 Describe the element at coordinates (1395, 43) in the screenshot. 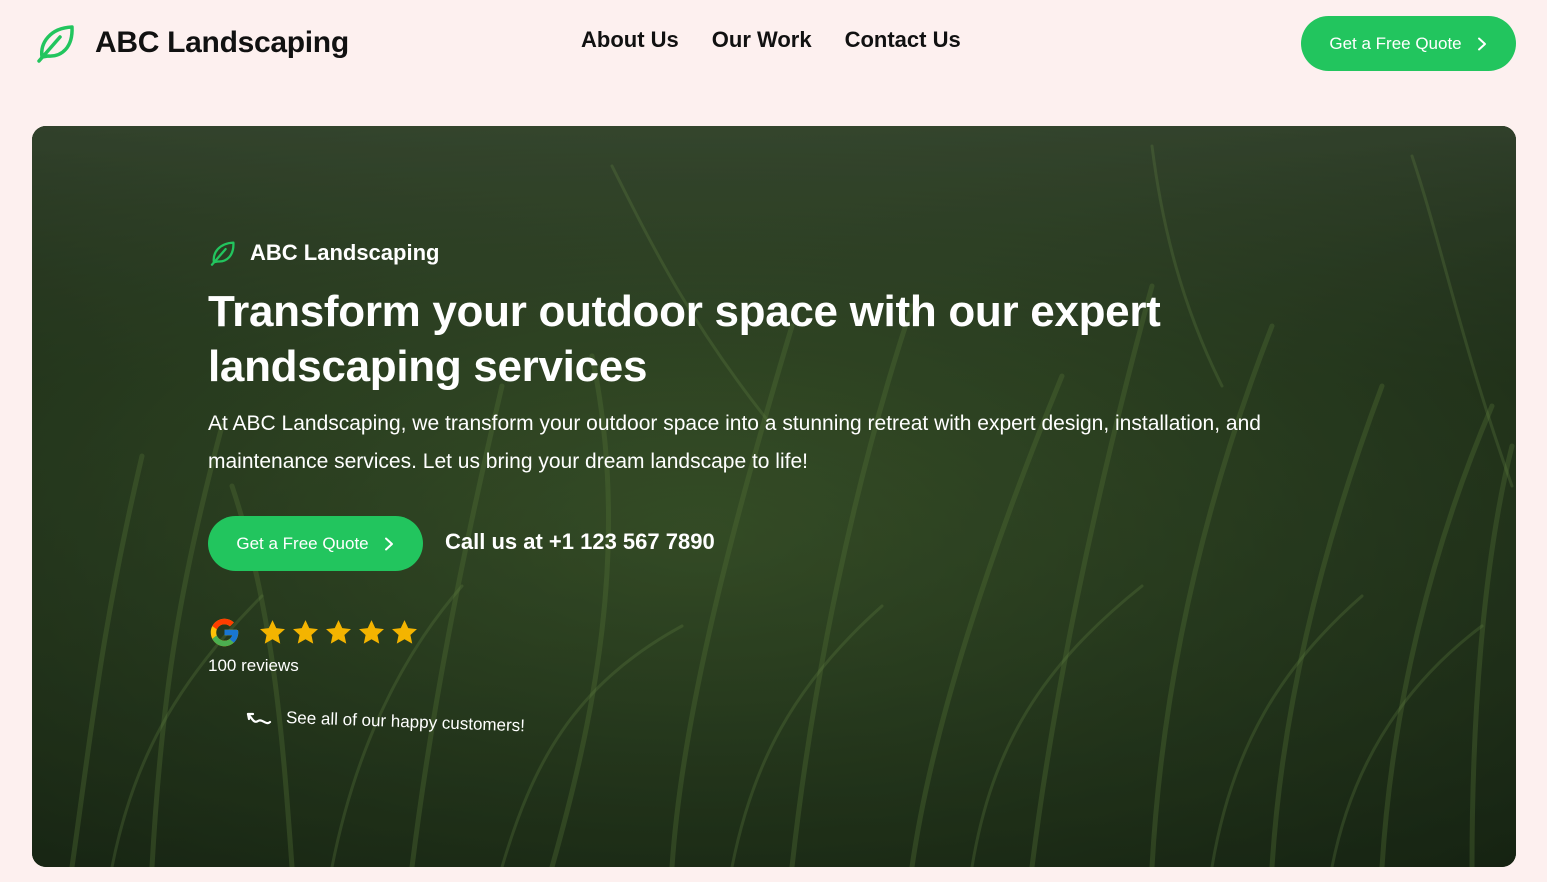

I see `get-quote-header-label: Get a Free Quote` at that location.